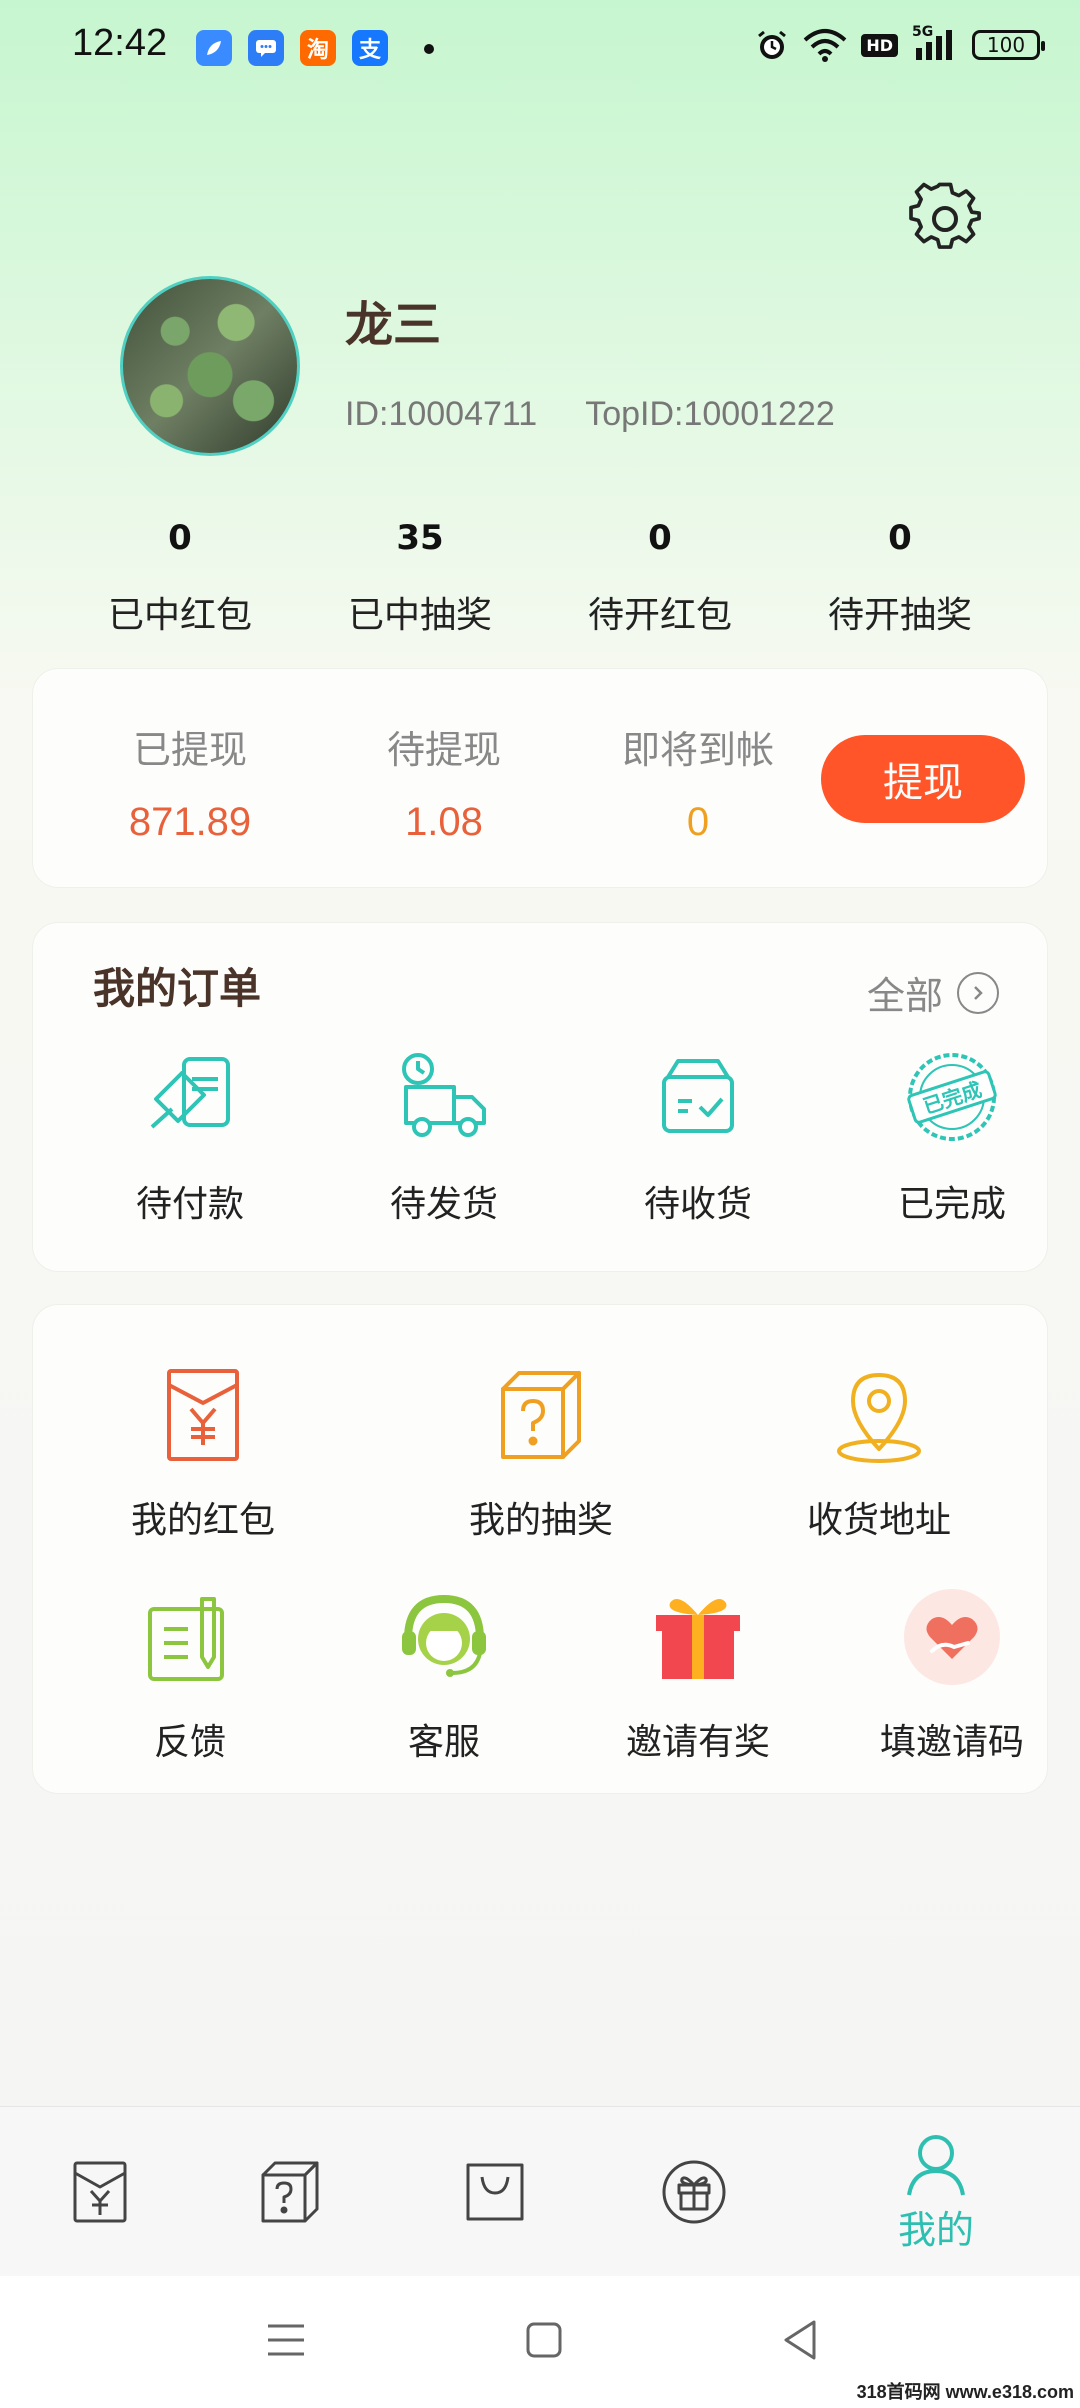 Image resolution: width=1080 pixels, height=2408 pixels. What do you see at coordinates (443, 1742) in the screenshot?
I see `service-label: 客服` at bounding box center [443, 1742].